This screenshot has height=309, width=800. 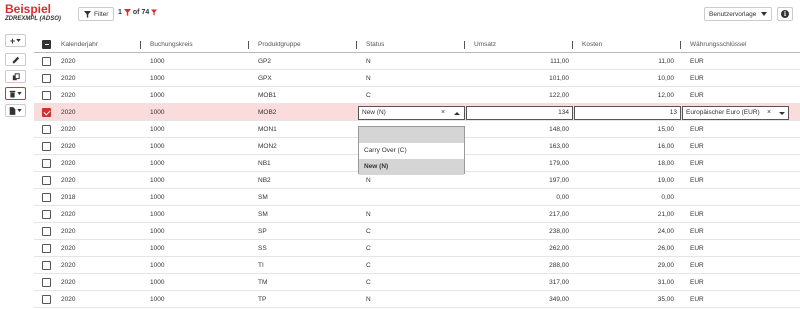 What do you see at coordinates (559, 265) in the screenshot?
I see `cell-umsatz: 288,00` at bounding box center [559, 265].